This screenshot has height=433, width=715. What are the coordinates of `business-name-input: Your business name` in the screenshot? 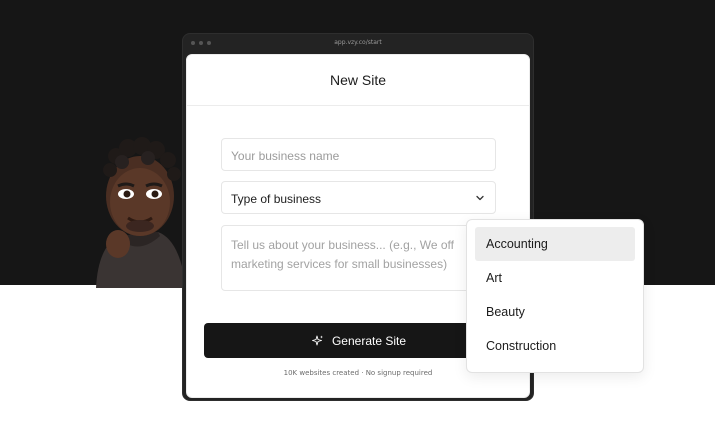 It's located at (358, 154).